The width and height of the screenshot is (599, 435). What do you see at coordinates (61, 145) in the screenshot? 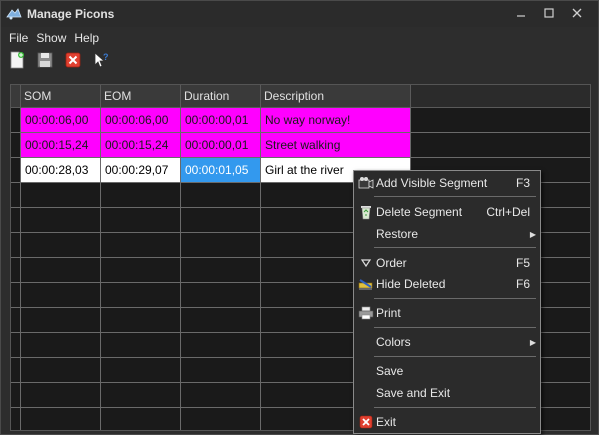
I see `cell-som: 00:00:15,24` at bounding box center [61, 145].